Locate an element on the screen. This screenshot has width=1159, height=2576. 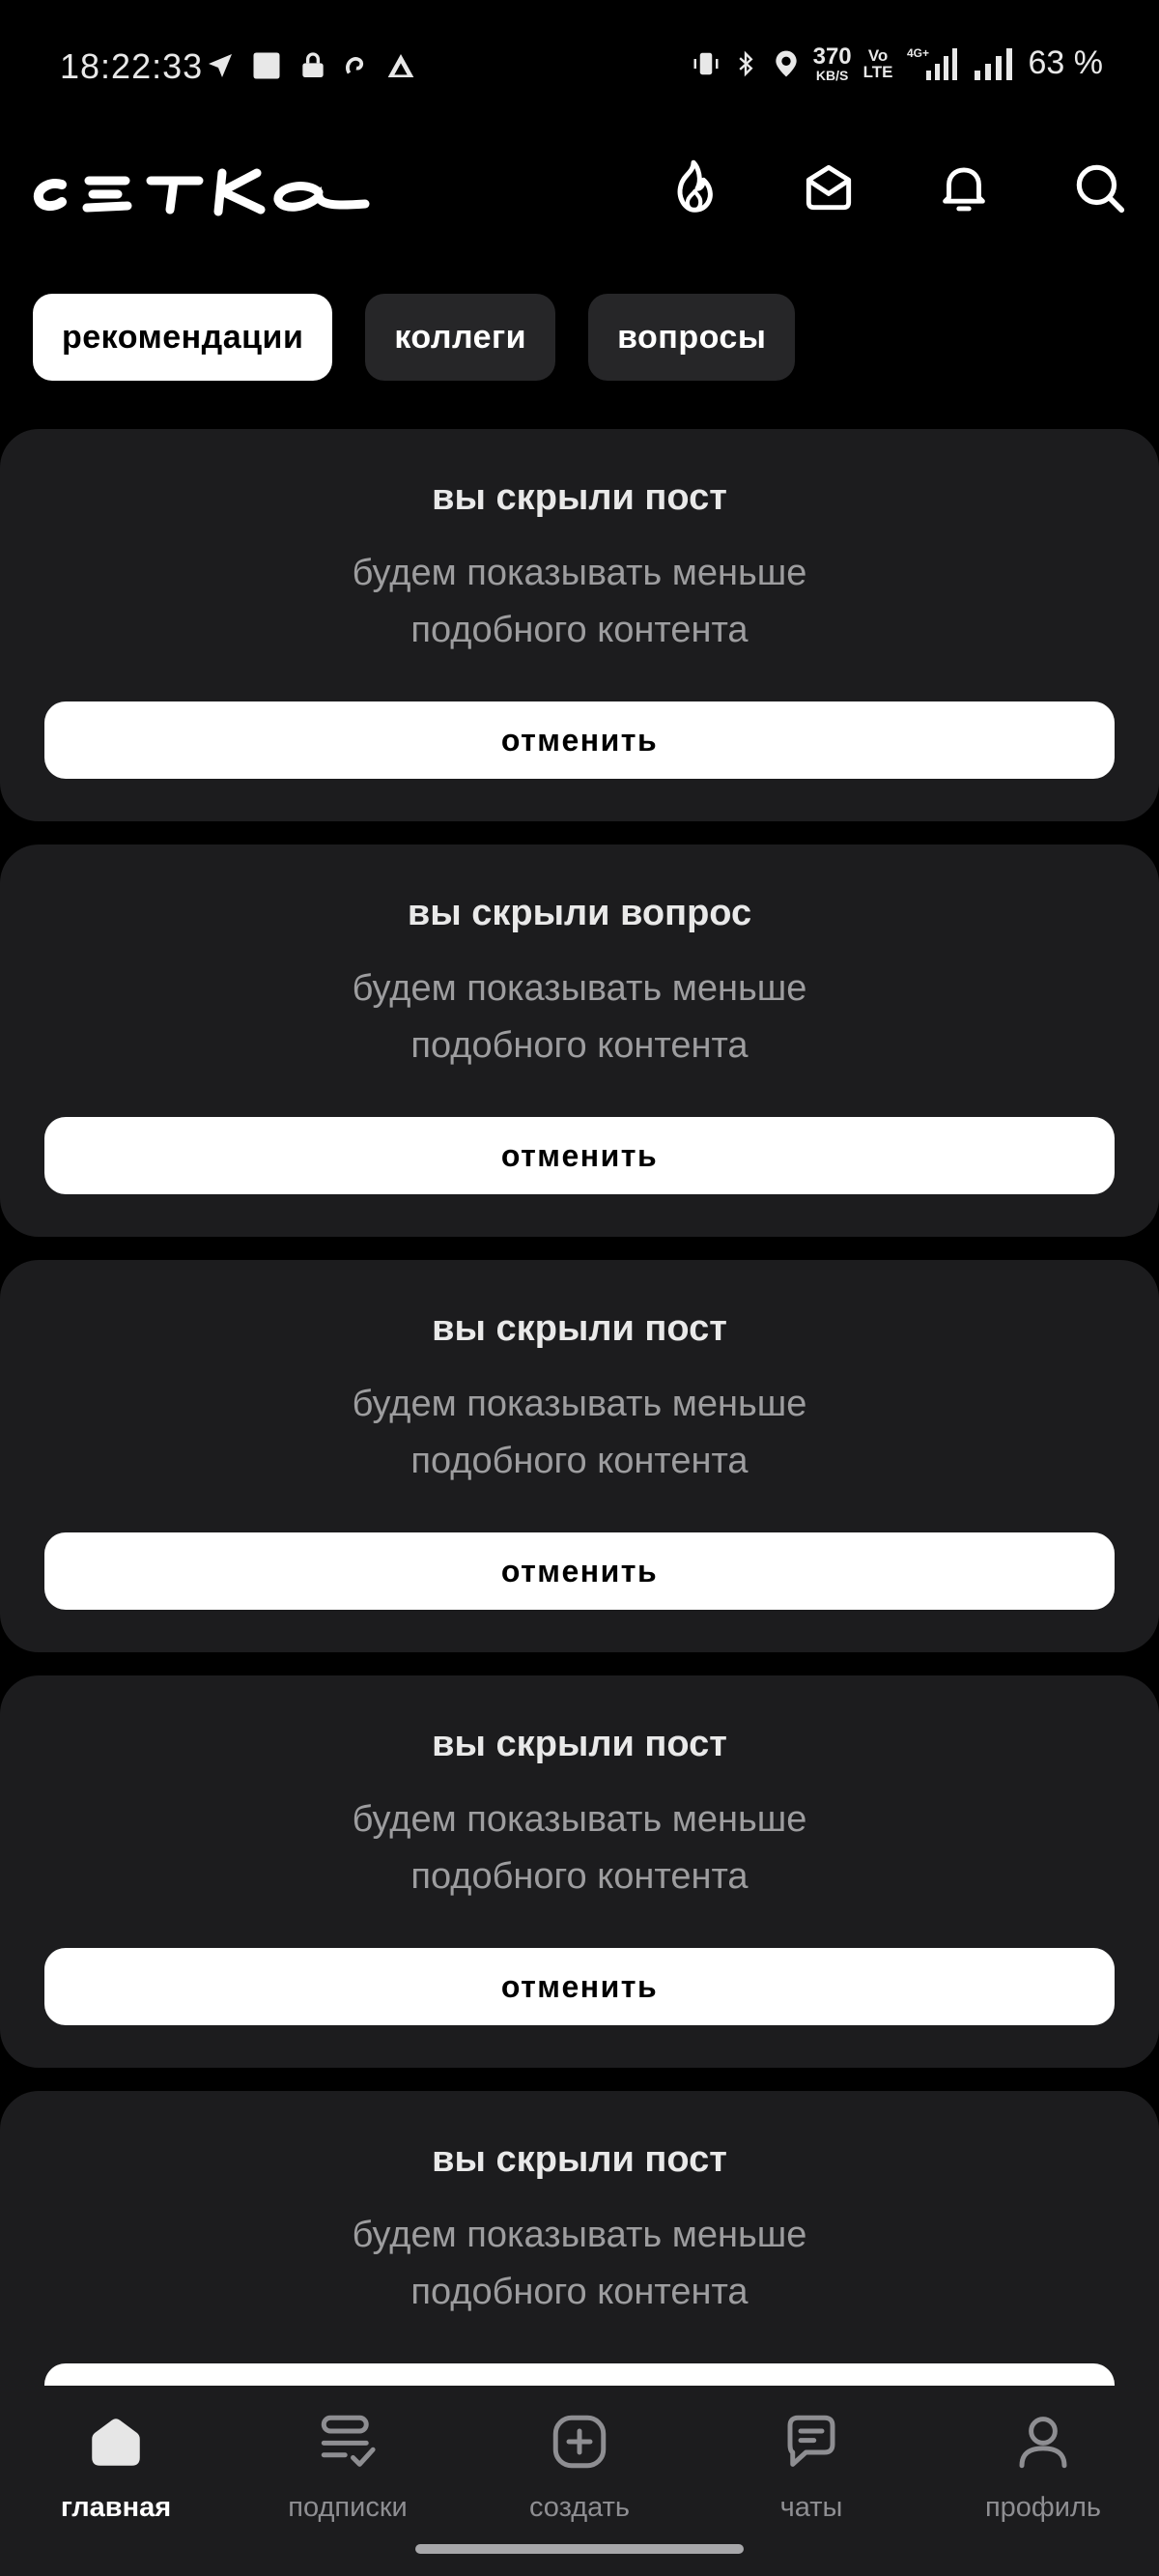
tab-recommendations: рекомендации is located at coordinates (183, 338).